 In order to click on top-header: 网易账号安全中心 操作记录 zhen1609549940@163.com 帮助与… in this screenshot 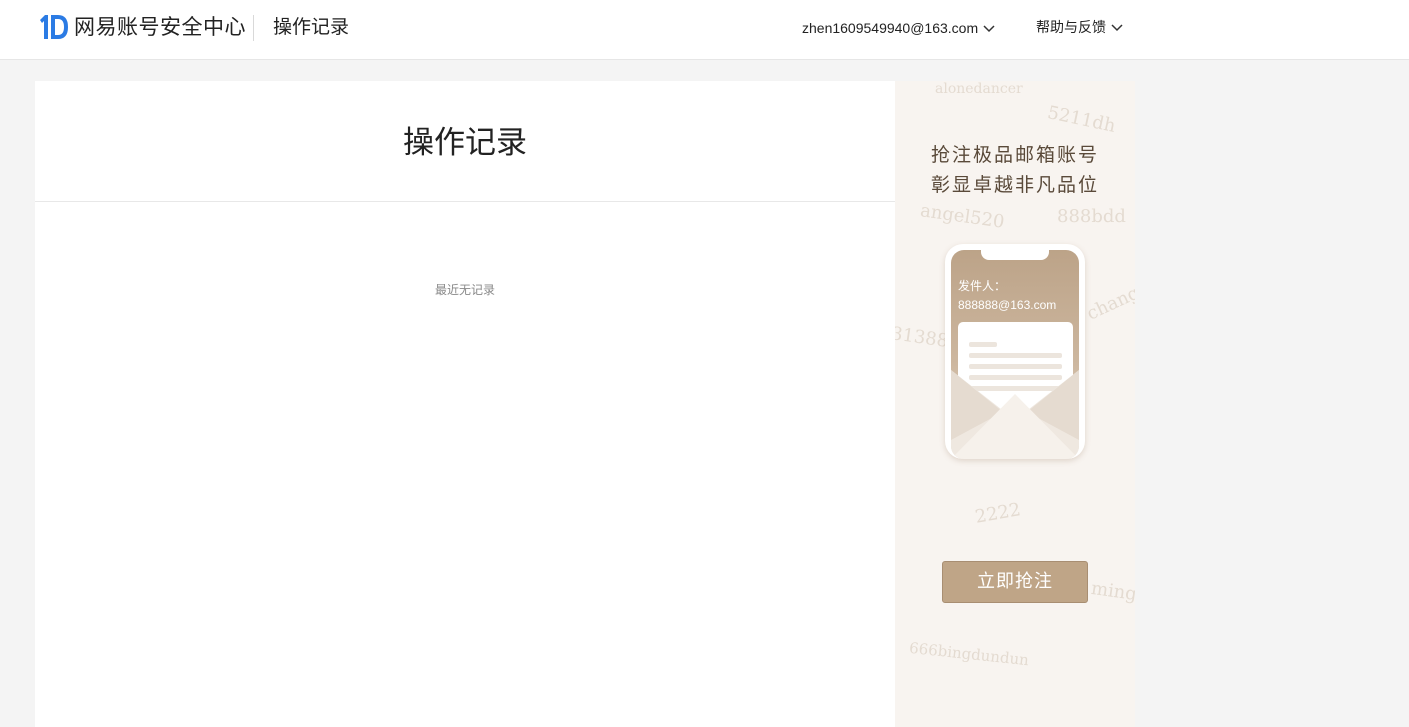, I will do `click(704, 30)`.